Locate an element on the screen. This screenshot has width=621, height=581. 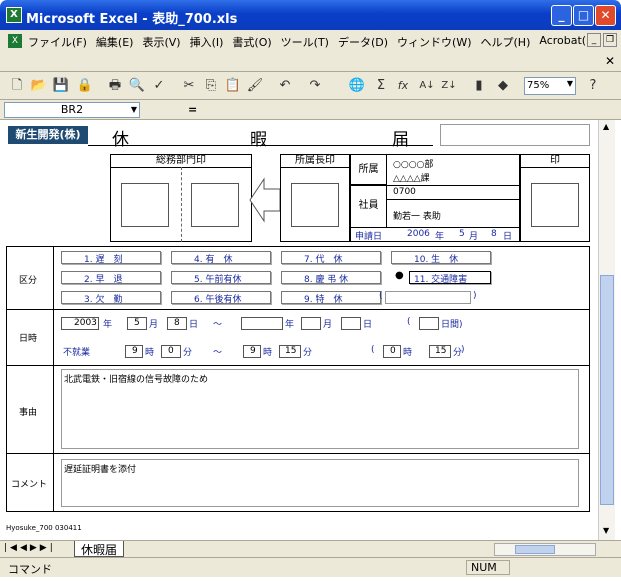
category-option-6: 6. 午後有休 is located at coordinates (221, 298).